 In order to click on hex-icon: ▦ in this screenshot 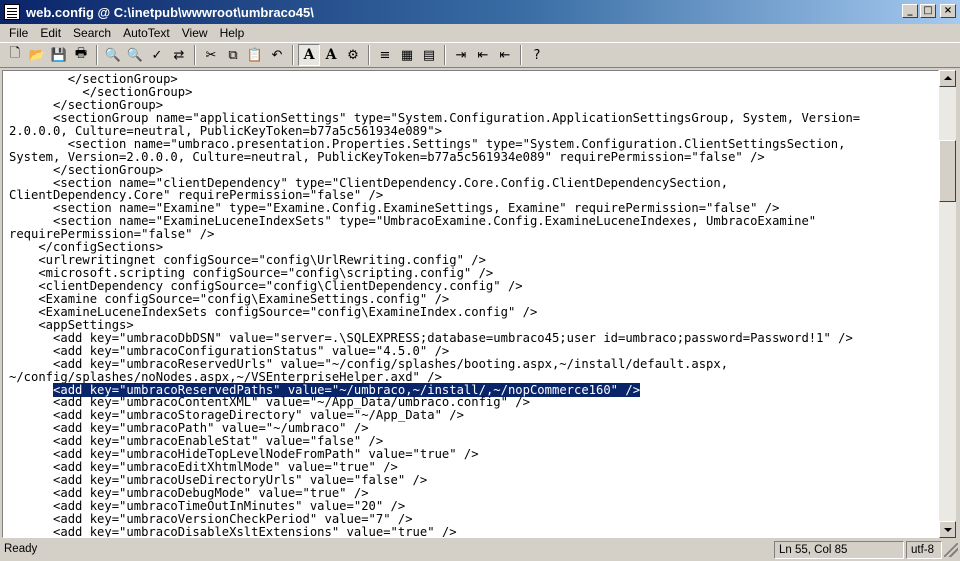, I will do `click(407, 55)`.